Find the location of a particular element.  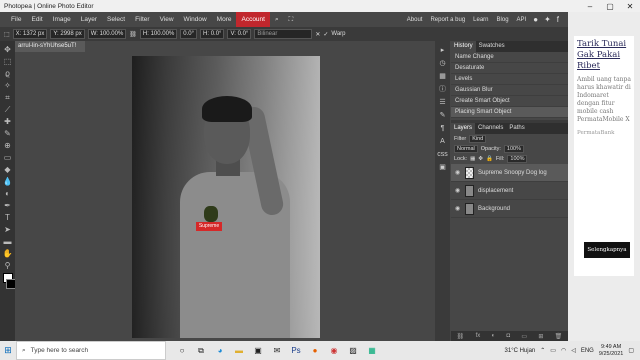

layer-row: ◉ displacement is located at coordinates (509, 191).